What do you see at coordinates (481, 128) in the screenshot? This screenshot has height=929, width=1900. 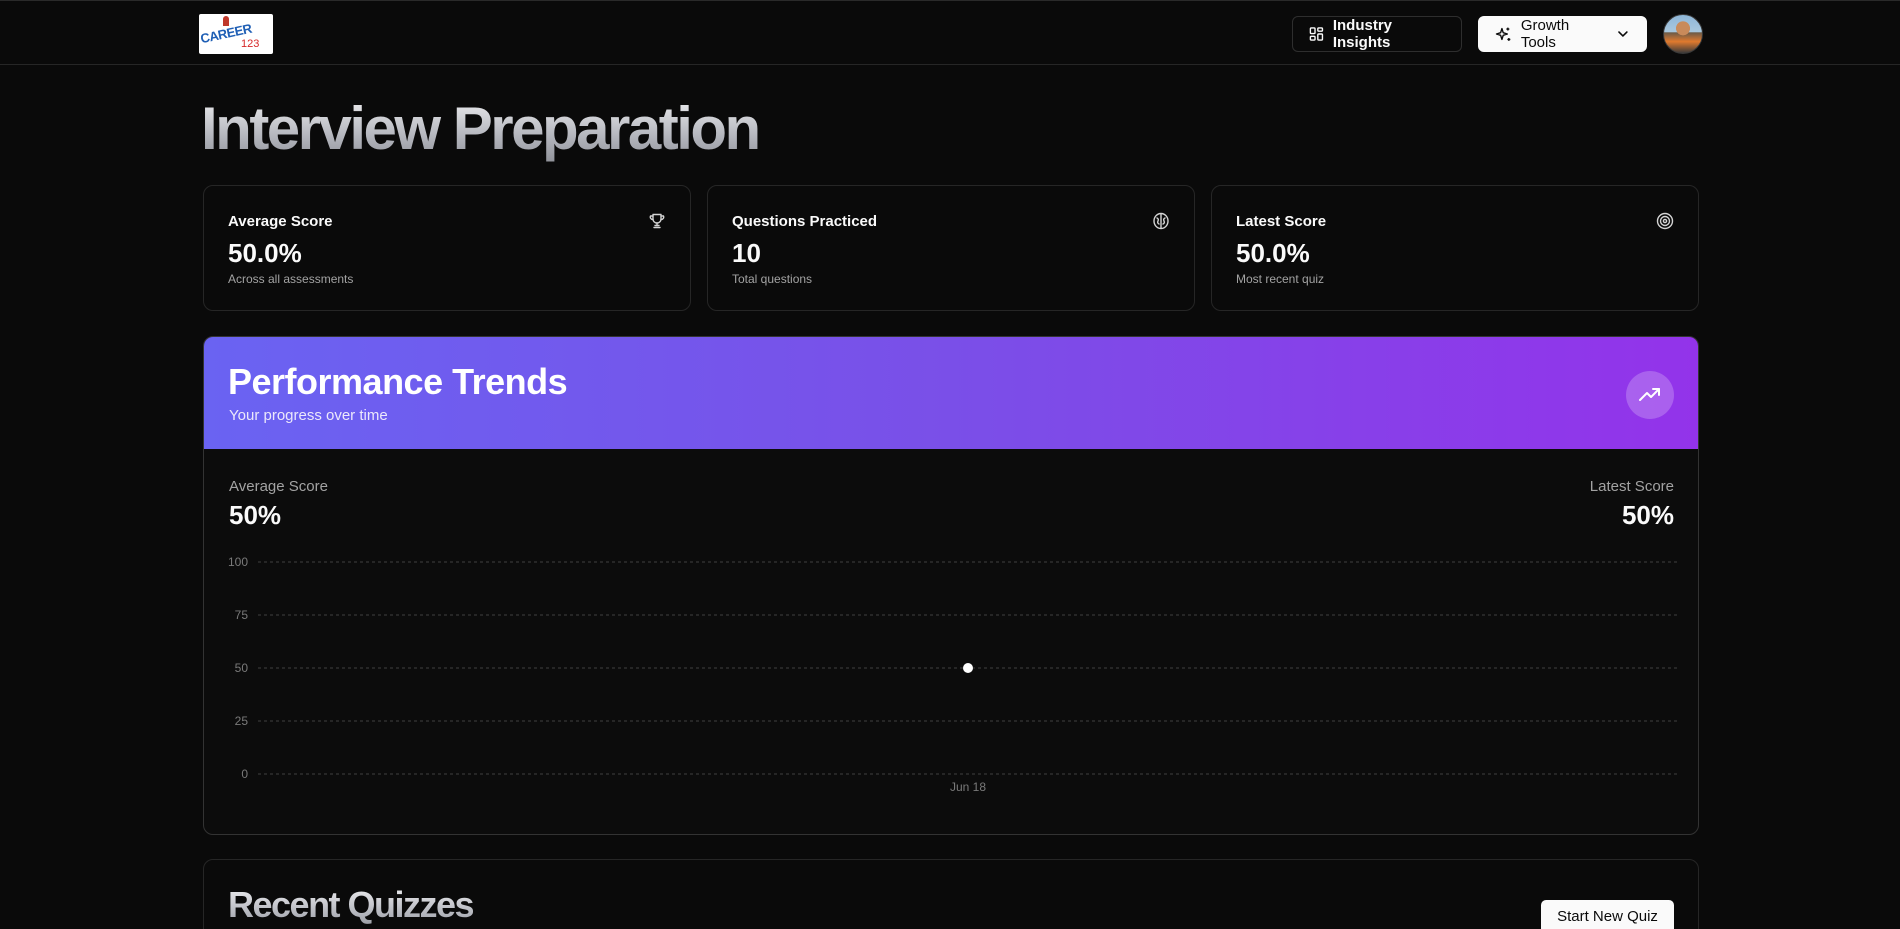 I see `page-title: Interview Preparation` at bounding box center [481, 128].